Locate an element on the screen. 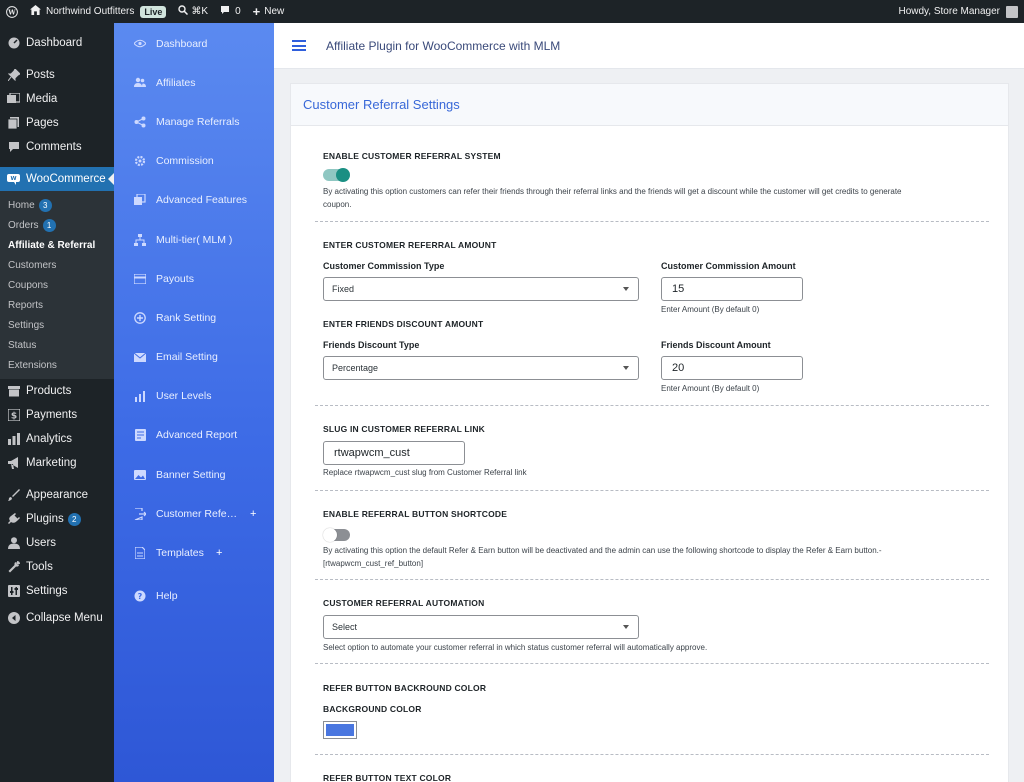 This screenshot has height=782, width=1024. plugin-nav-banner-setting: Banner Setting is located at coordinates (194, 474).